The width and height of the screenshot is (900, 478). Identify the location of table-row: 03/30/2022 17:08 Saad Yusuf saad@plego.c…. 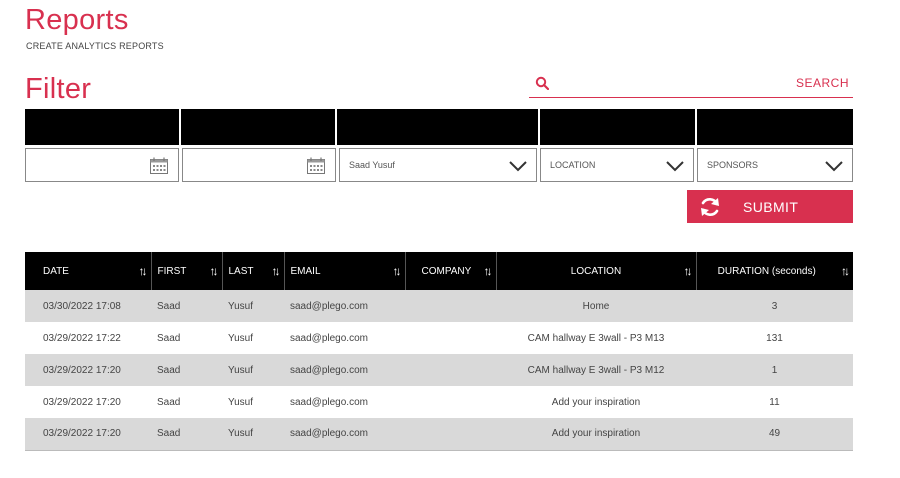
(439, 306).